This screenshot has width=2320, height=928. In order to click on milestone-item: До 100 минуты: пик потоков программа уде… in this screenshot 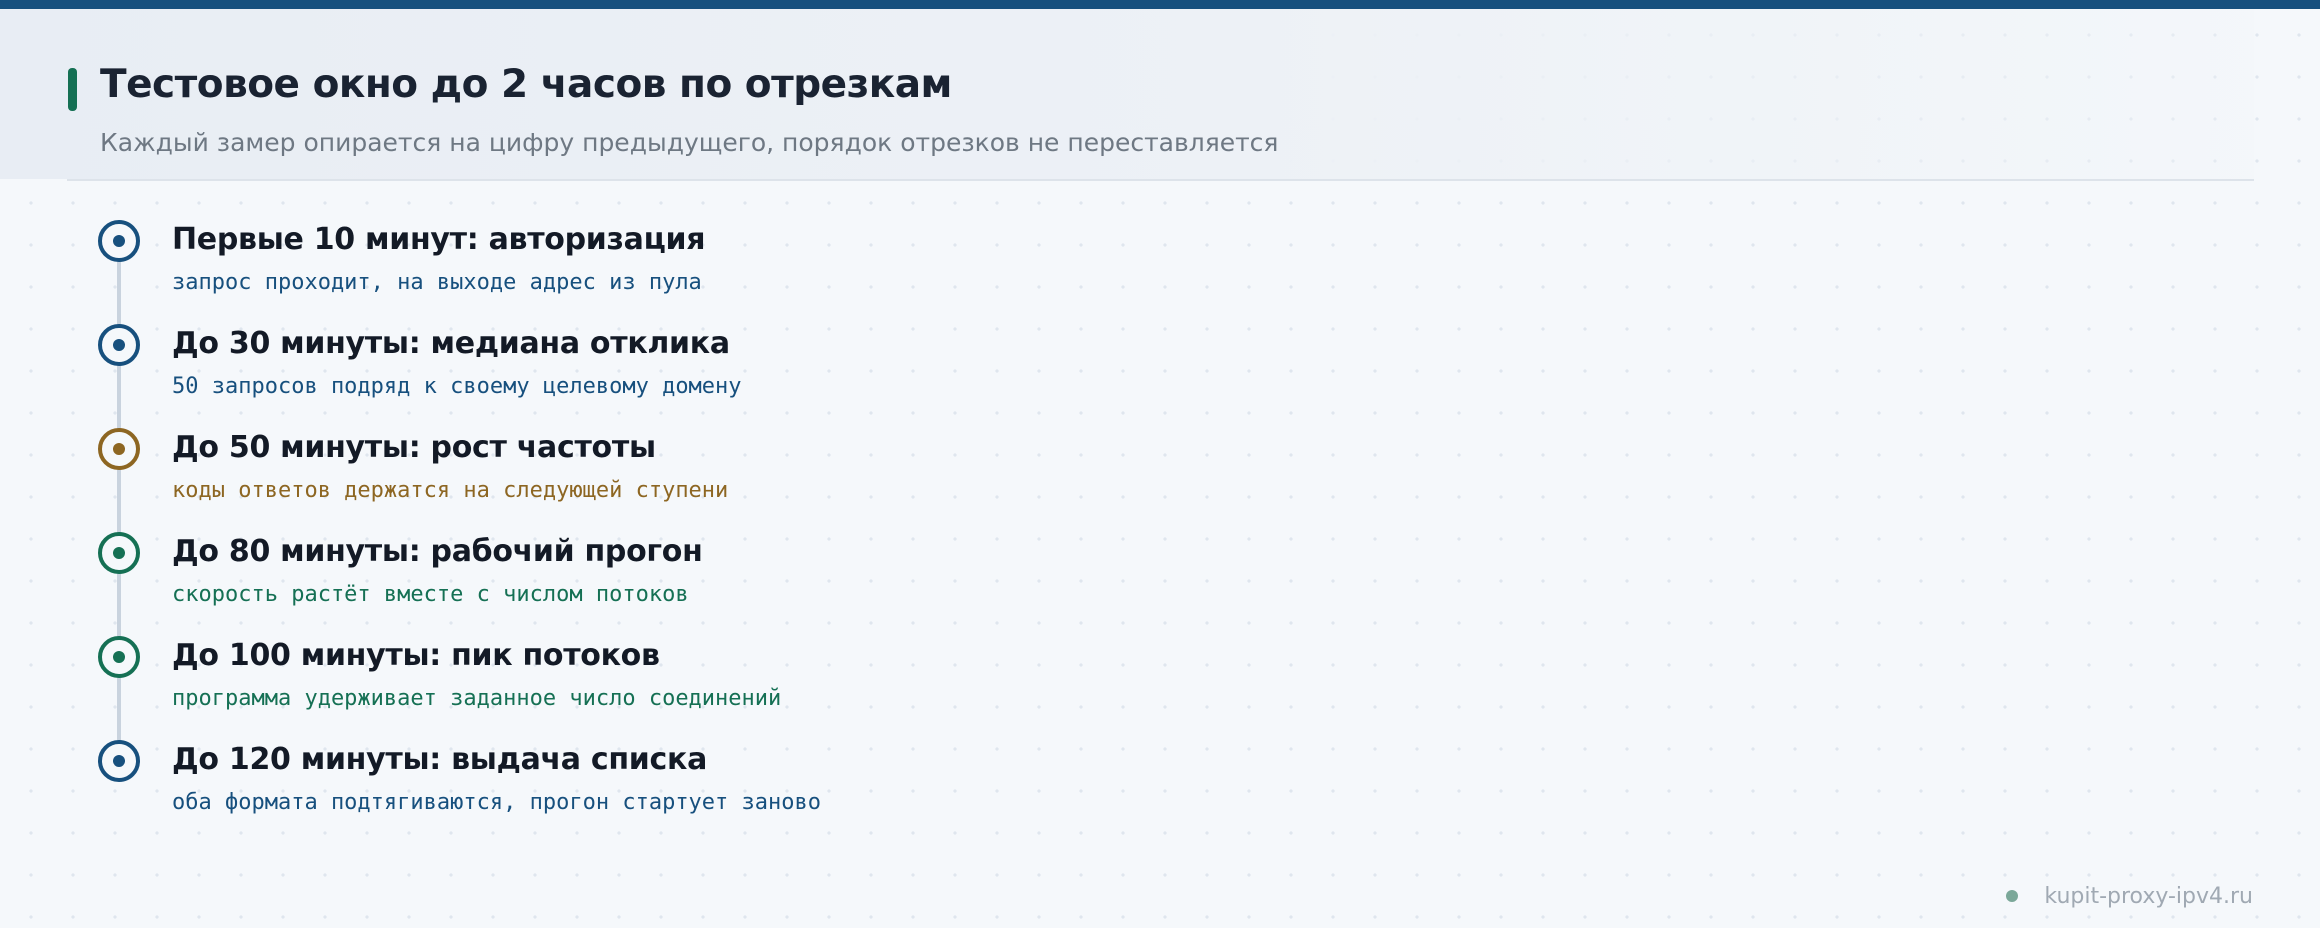, I will do `click(798, 688)`.